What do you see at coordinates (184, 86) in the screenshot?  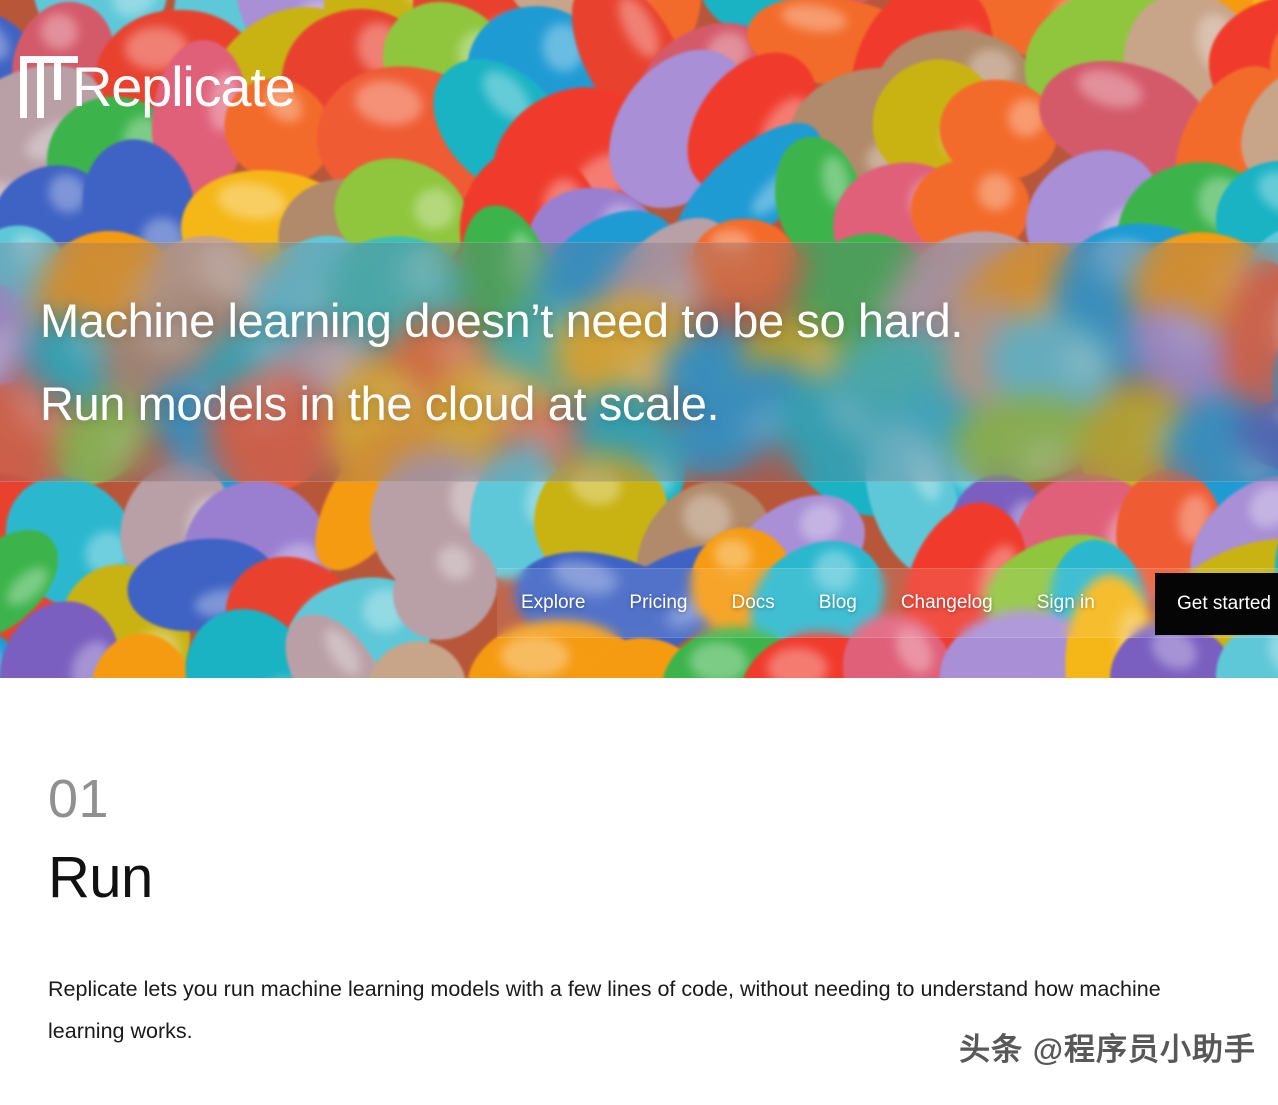 I see `brand-logo-wordmark: Replicate` at bounding box center [184, 86].